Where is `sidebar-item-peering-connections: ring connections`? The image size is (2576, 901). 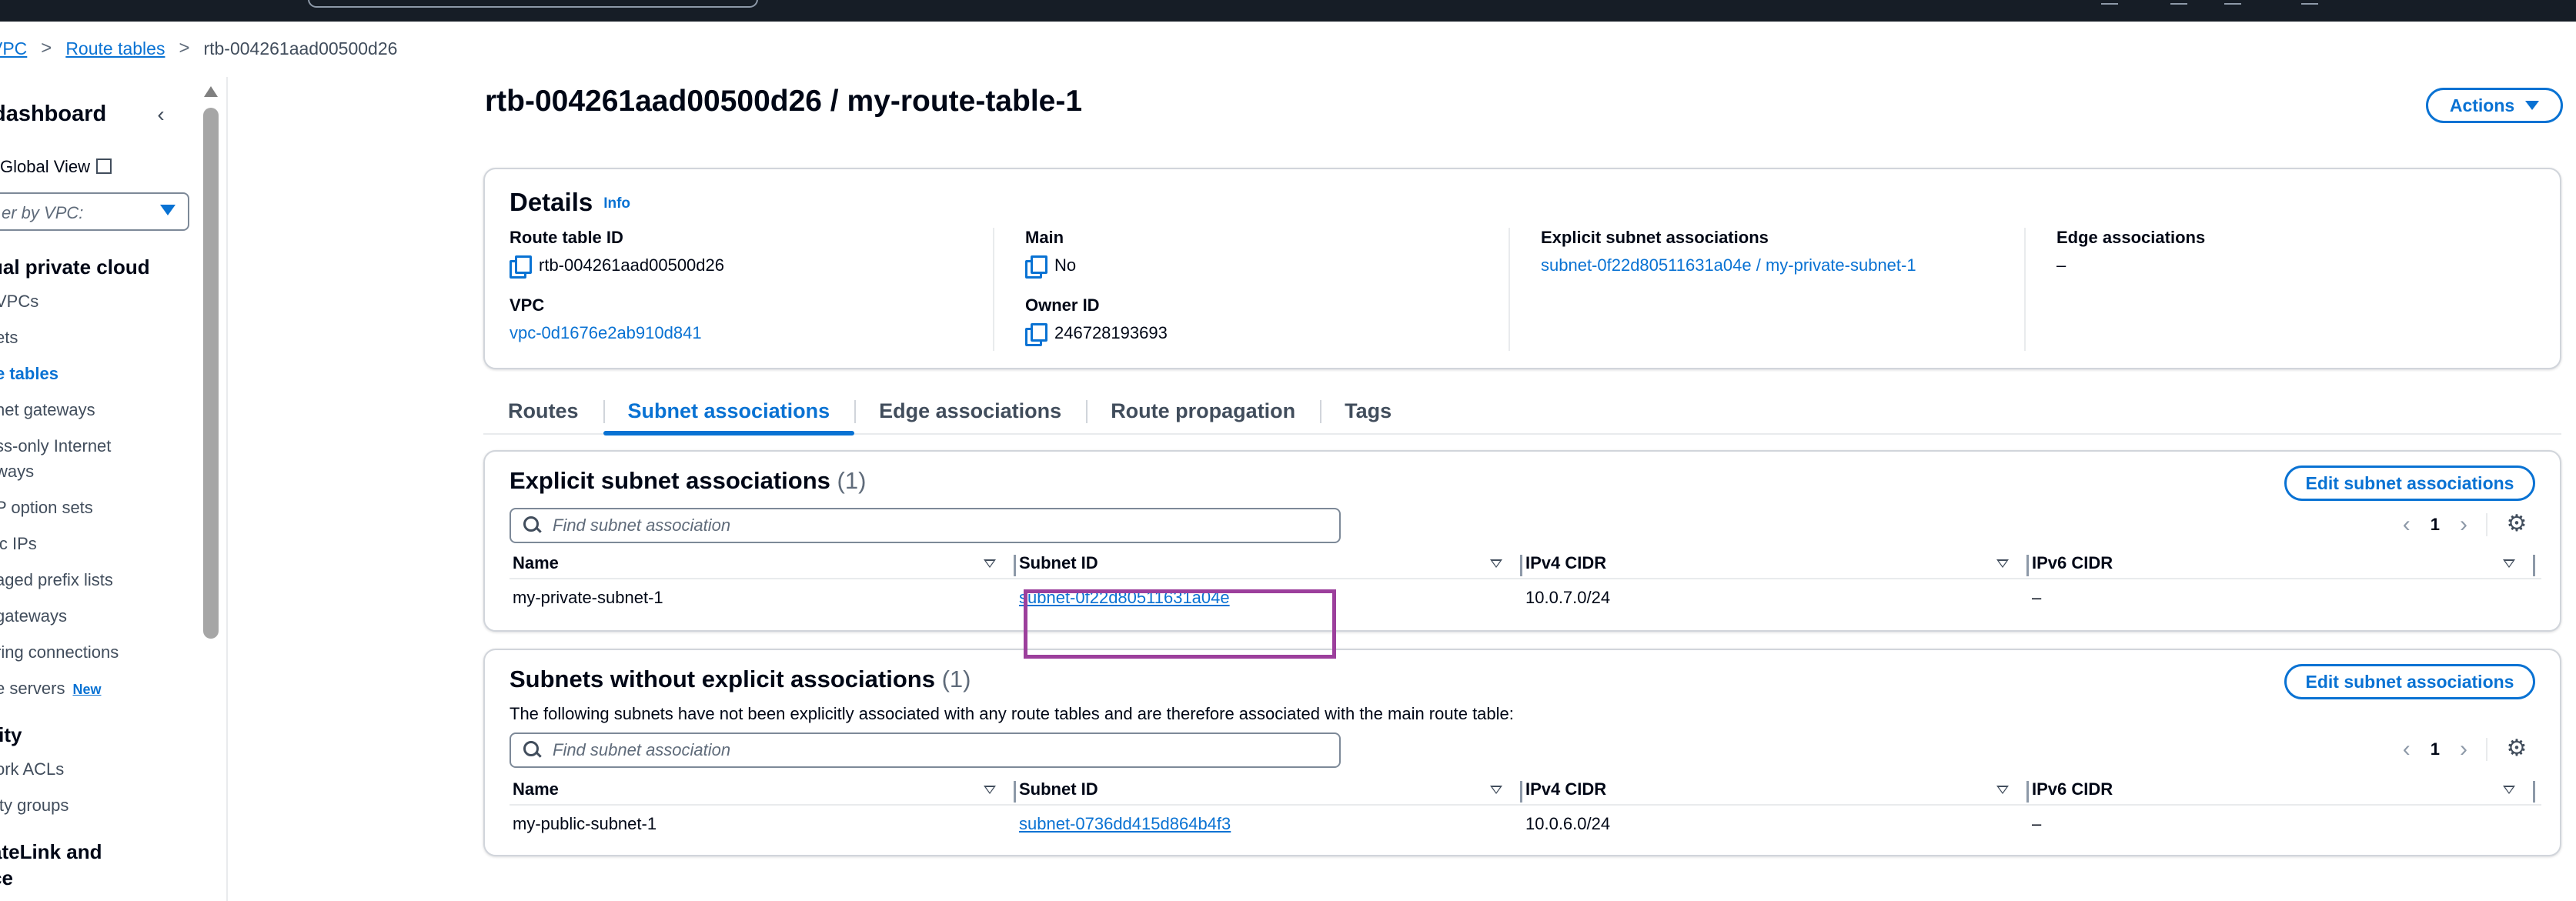 sidebar-item-peering-connections: ring connections is located at coordinates (60, 652).